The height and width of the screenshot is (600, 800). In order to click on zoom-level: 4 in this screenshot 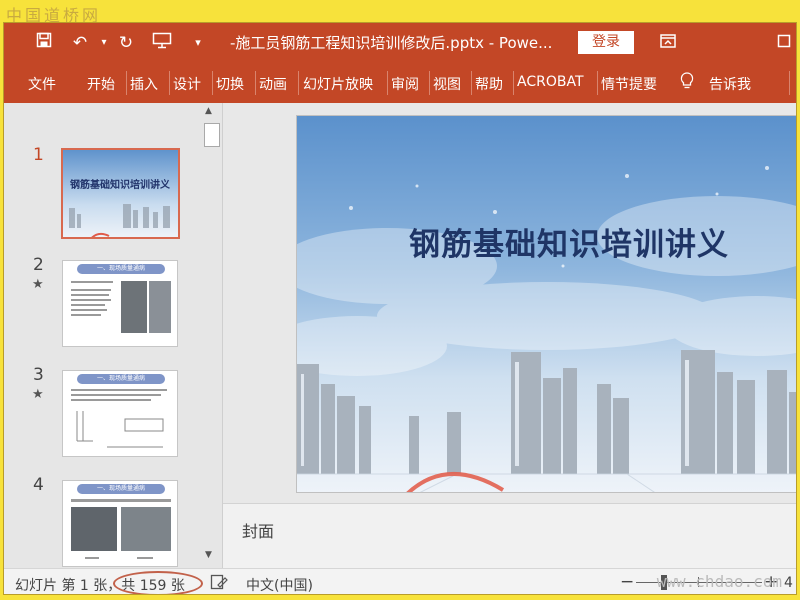, I will do `click(788, 583)`.